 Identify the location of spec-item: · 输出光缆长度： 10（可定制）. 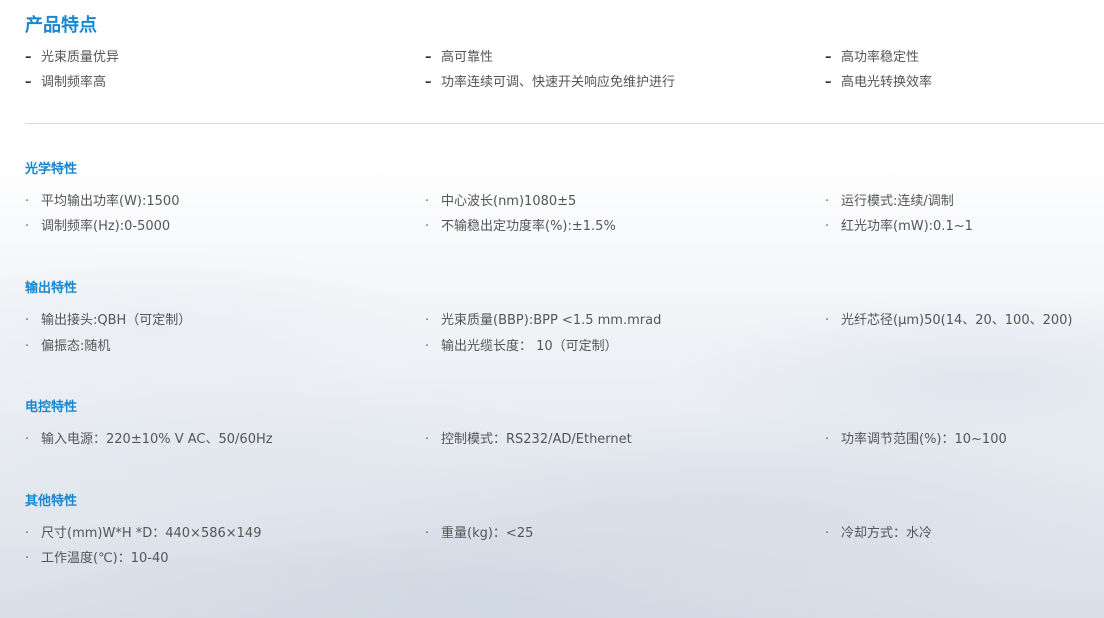
(521, 347).